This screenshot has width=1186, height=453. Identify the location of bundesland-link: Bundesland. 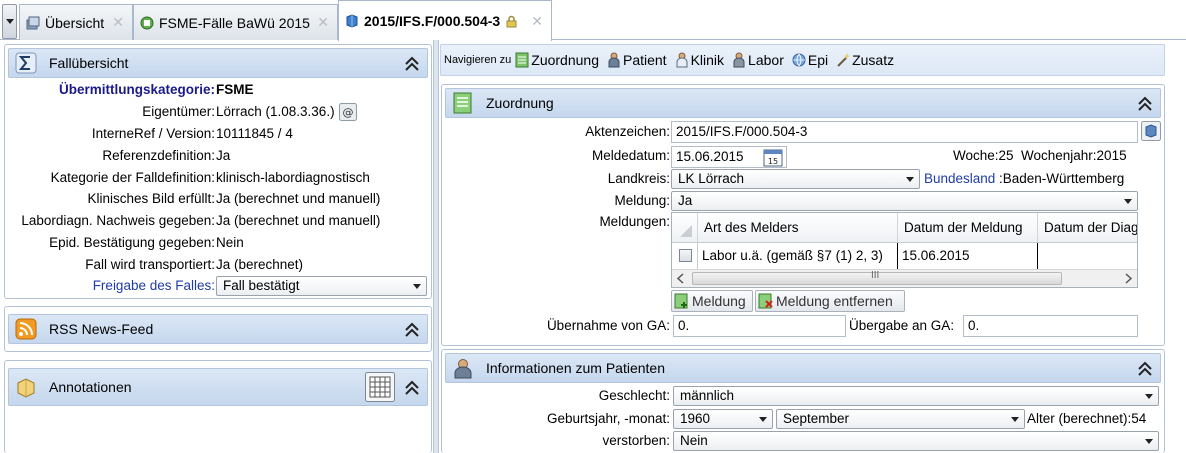
(959, 178).